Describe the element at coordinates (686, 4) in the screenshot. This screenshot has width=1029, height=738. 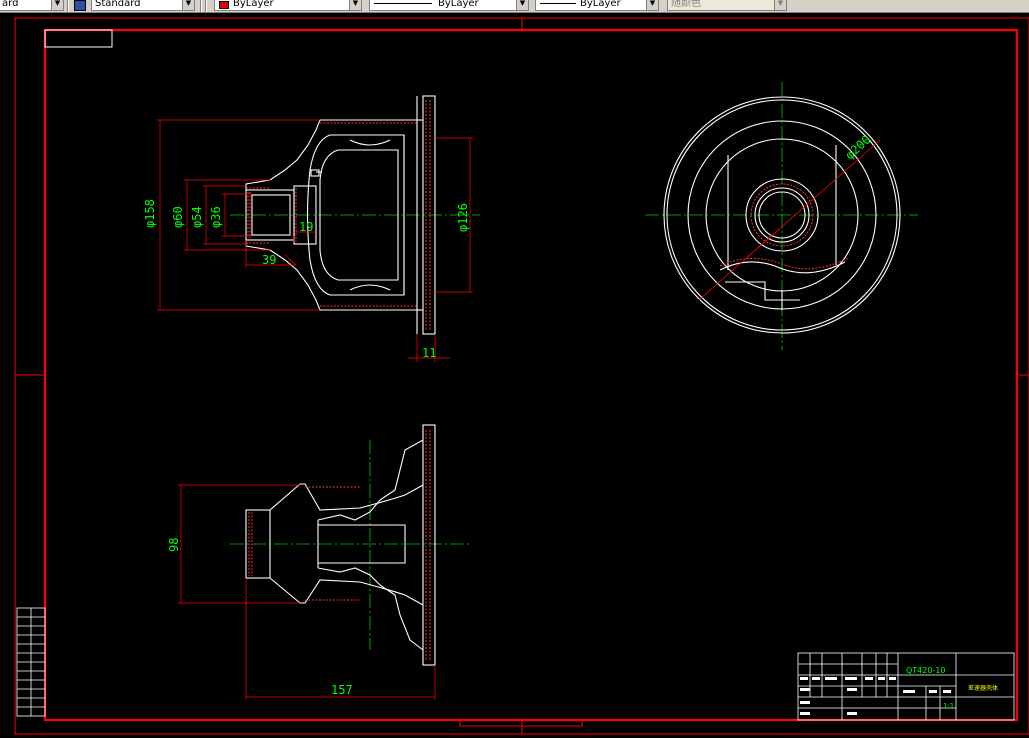
I see `plot-style-value: 随颜色` at that location.